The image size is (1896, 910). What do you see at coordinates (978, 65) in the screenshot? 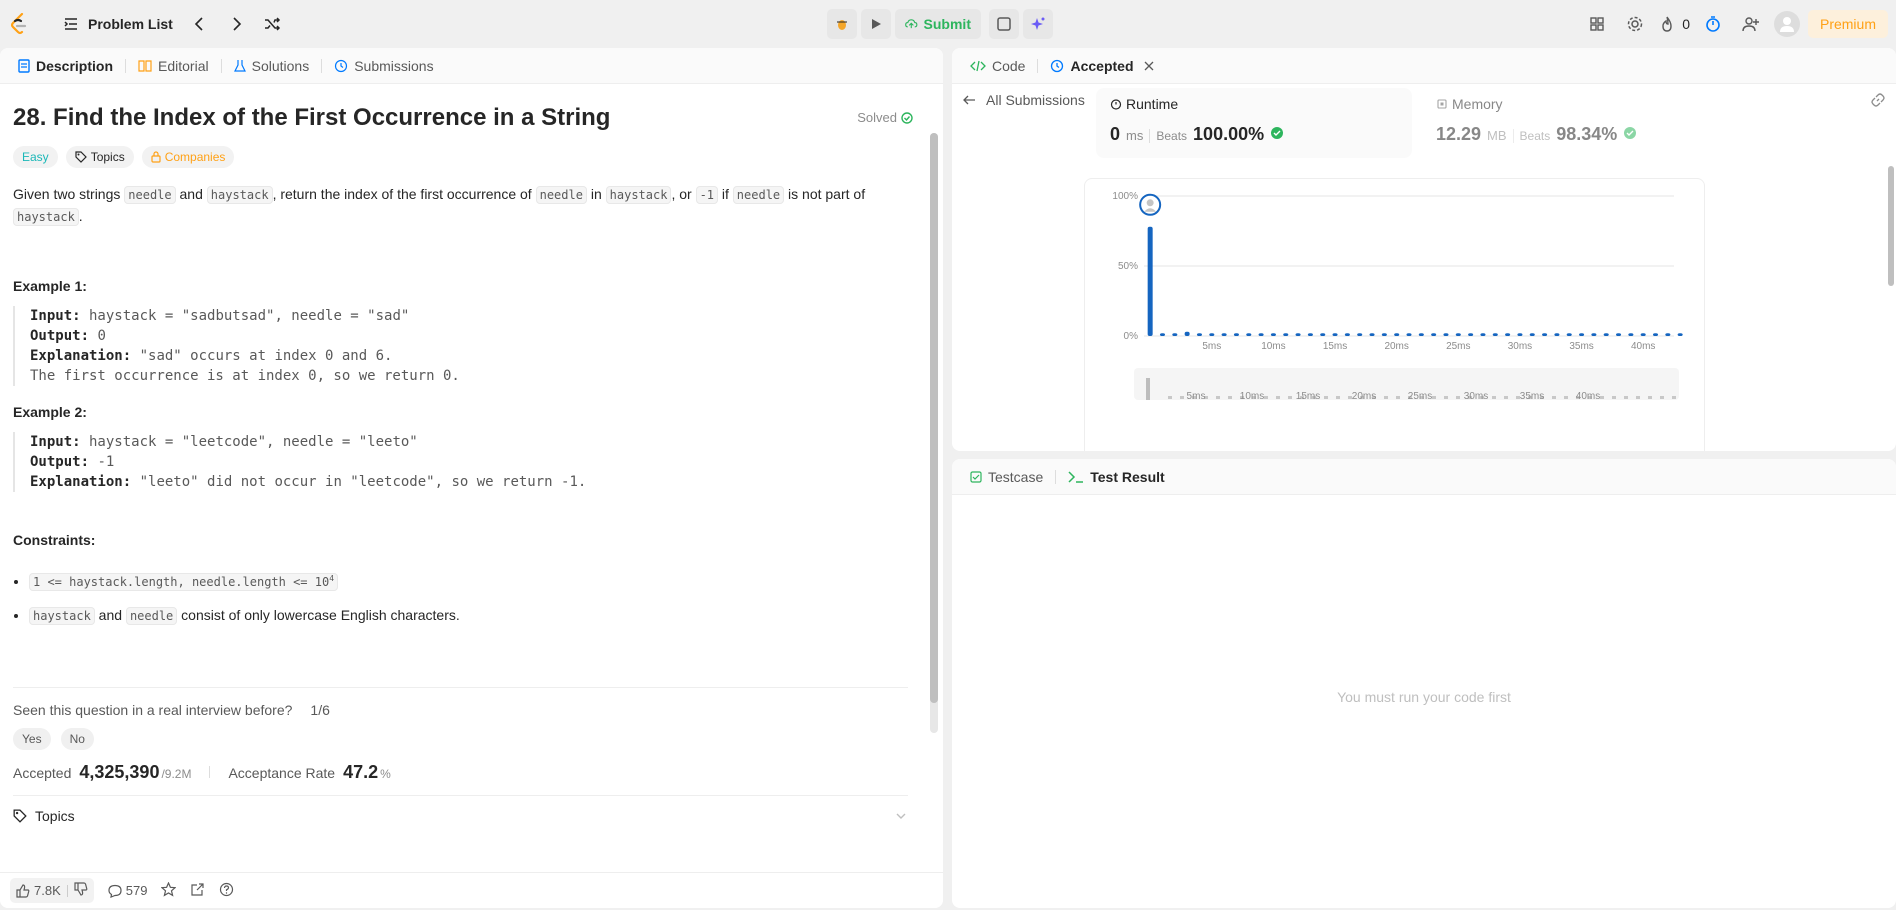
I see `code-icon` at bounding box center [978, 65].